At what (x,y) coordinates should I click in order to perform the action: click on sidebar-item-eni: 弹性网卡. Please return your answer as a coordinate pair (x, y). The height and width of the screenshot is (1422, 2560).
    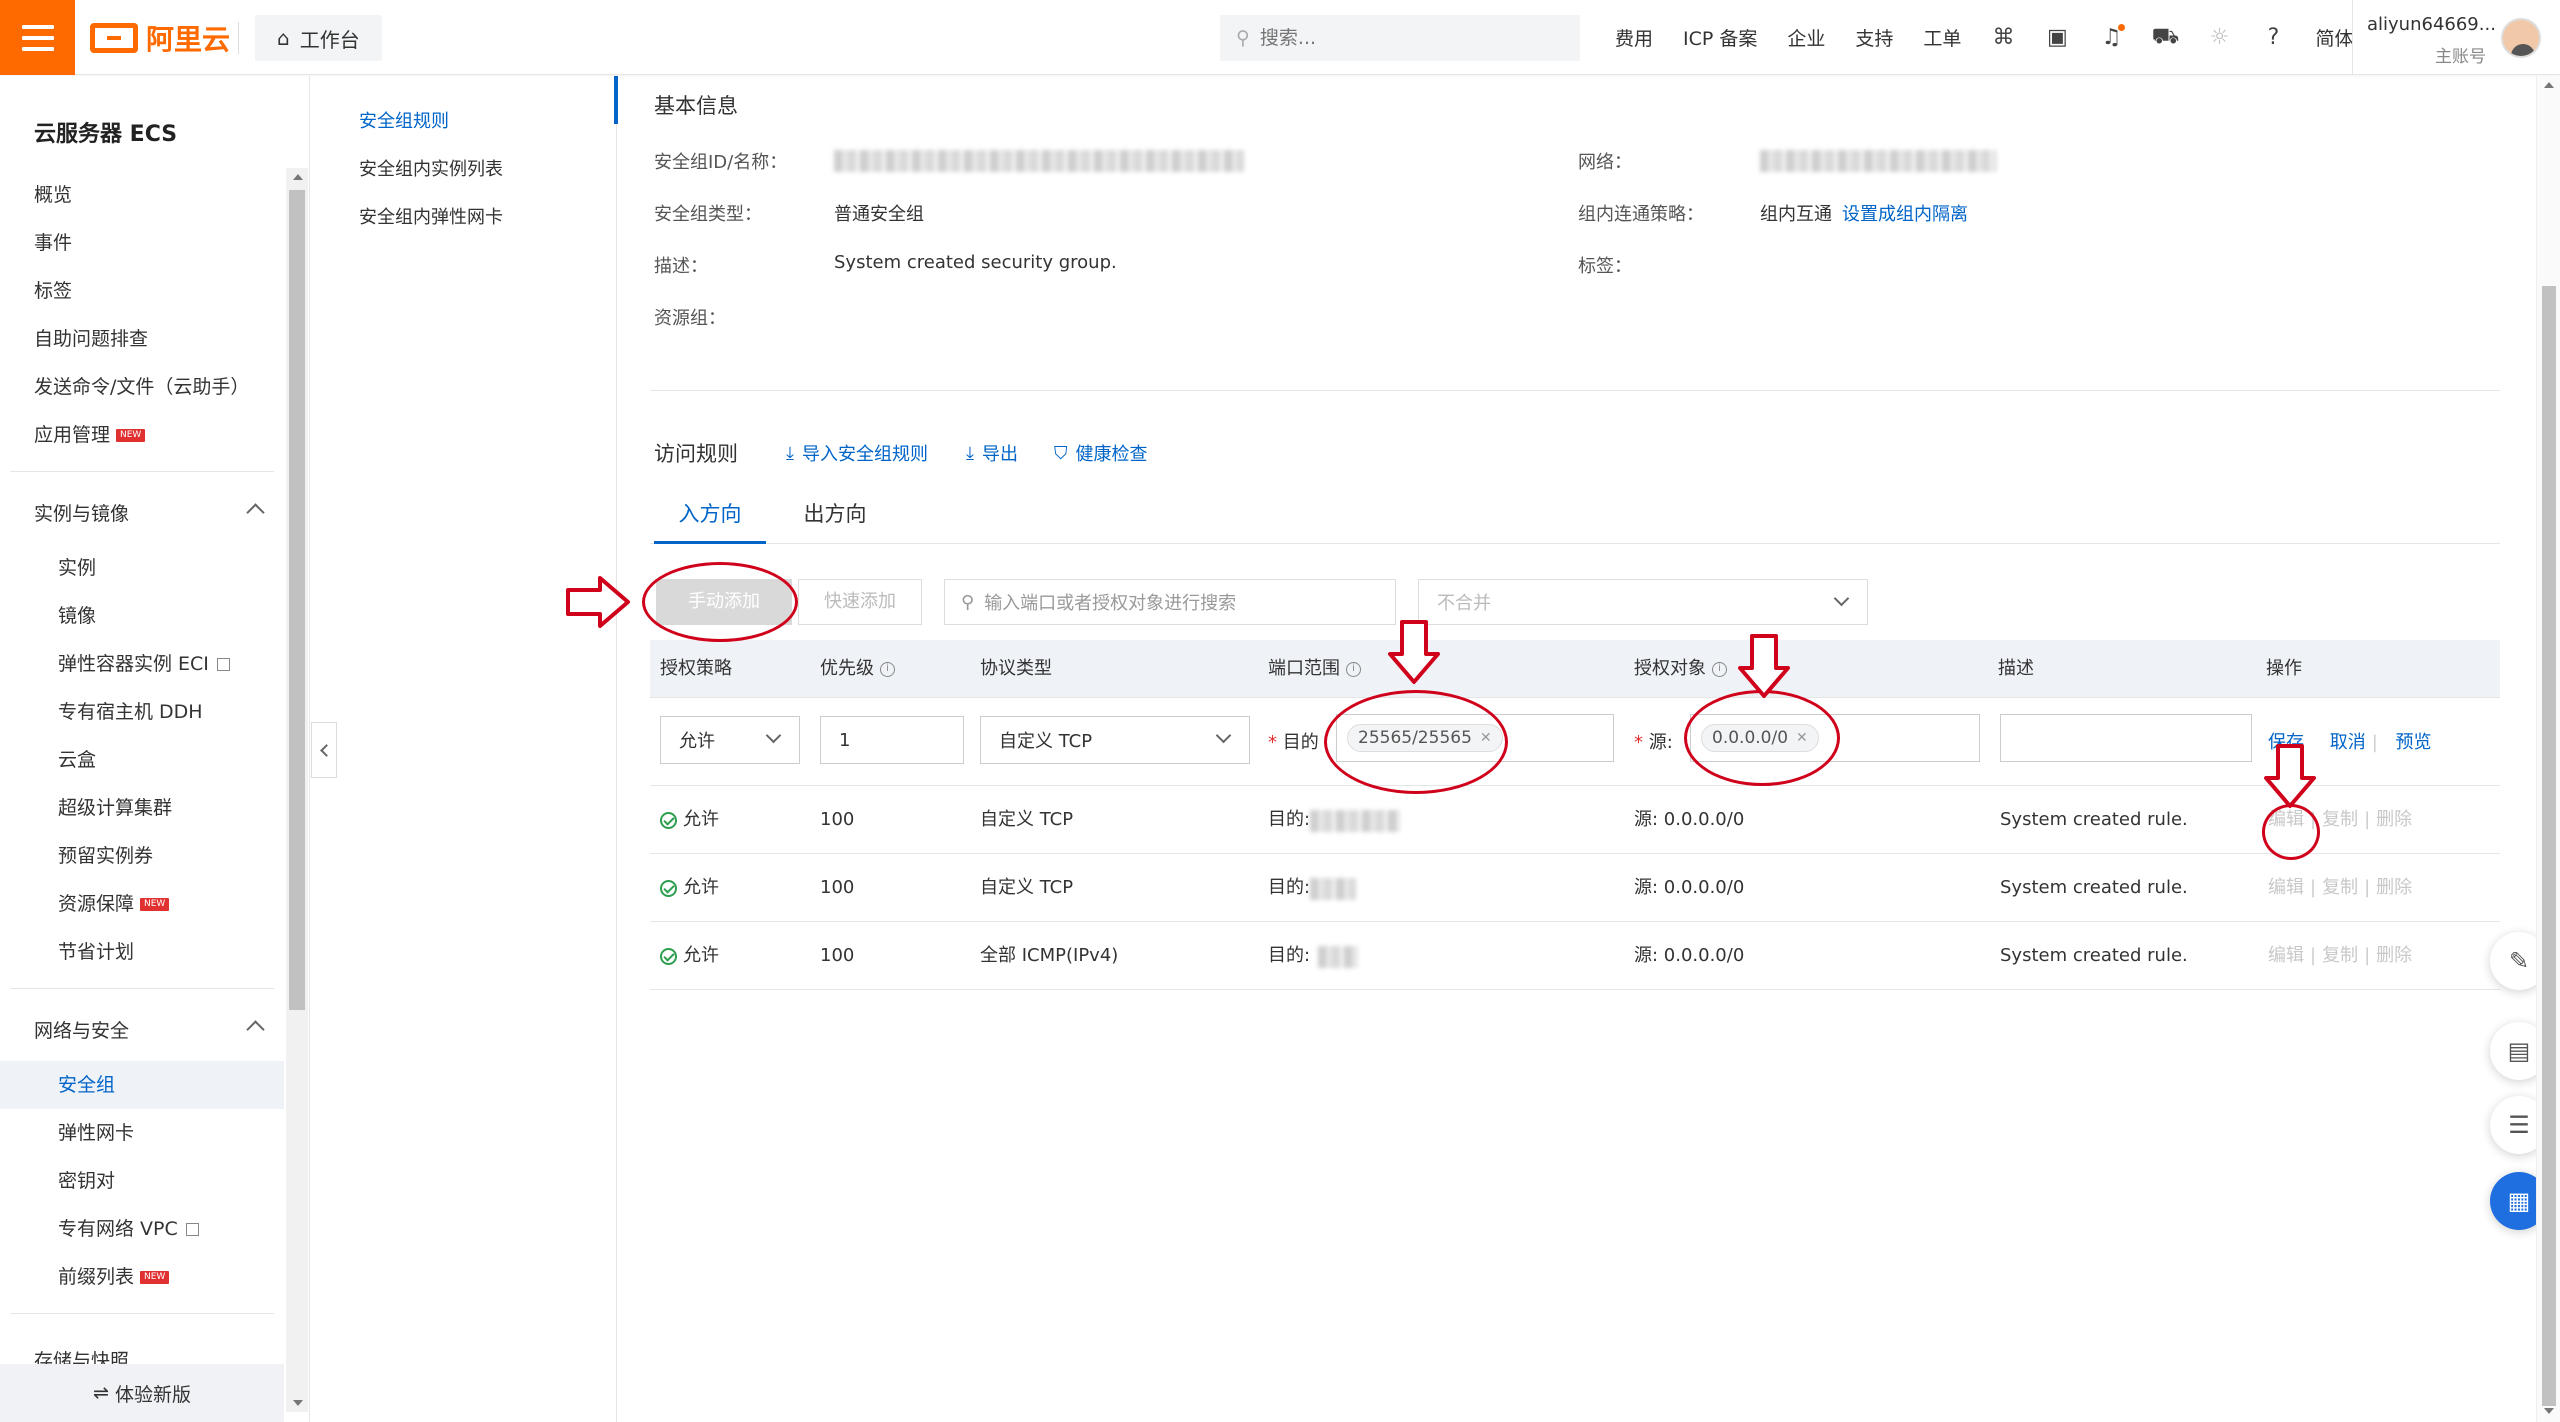
    Looking at the image, I should click on (142, 1133).